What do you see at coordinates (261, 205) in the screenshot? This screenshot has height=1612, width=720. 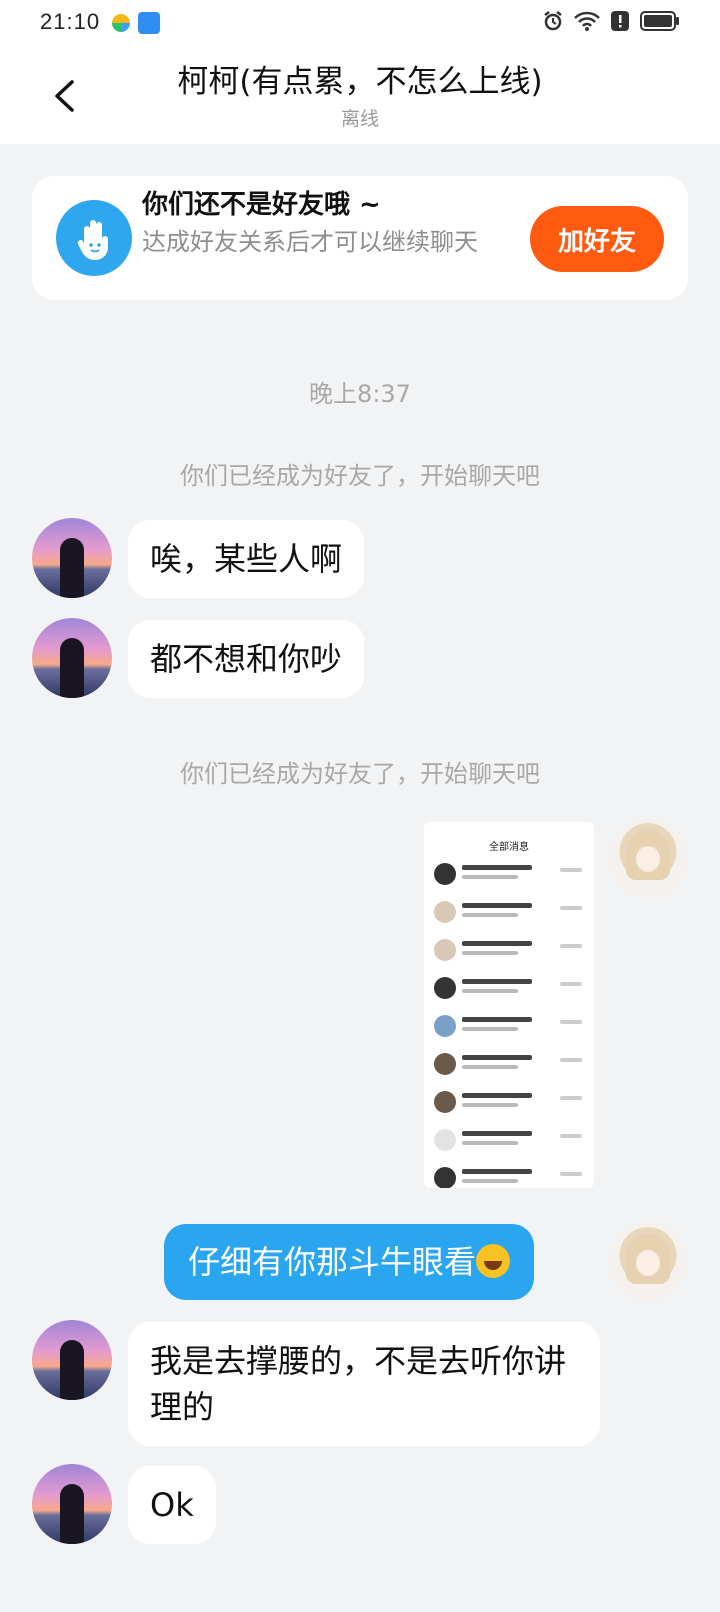 I see `friend-card-title: 你们还不是好友哦 ~` at bounding box center [261, 205].